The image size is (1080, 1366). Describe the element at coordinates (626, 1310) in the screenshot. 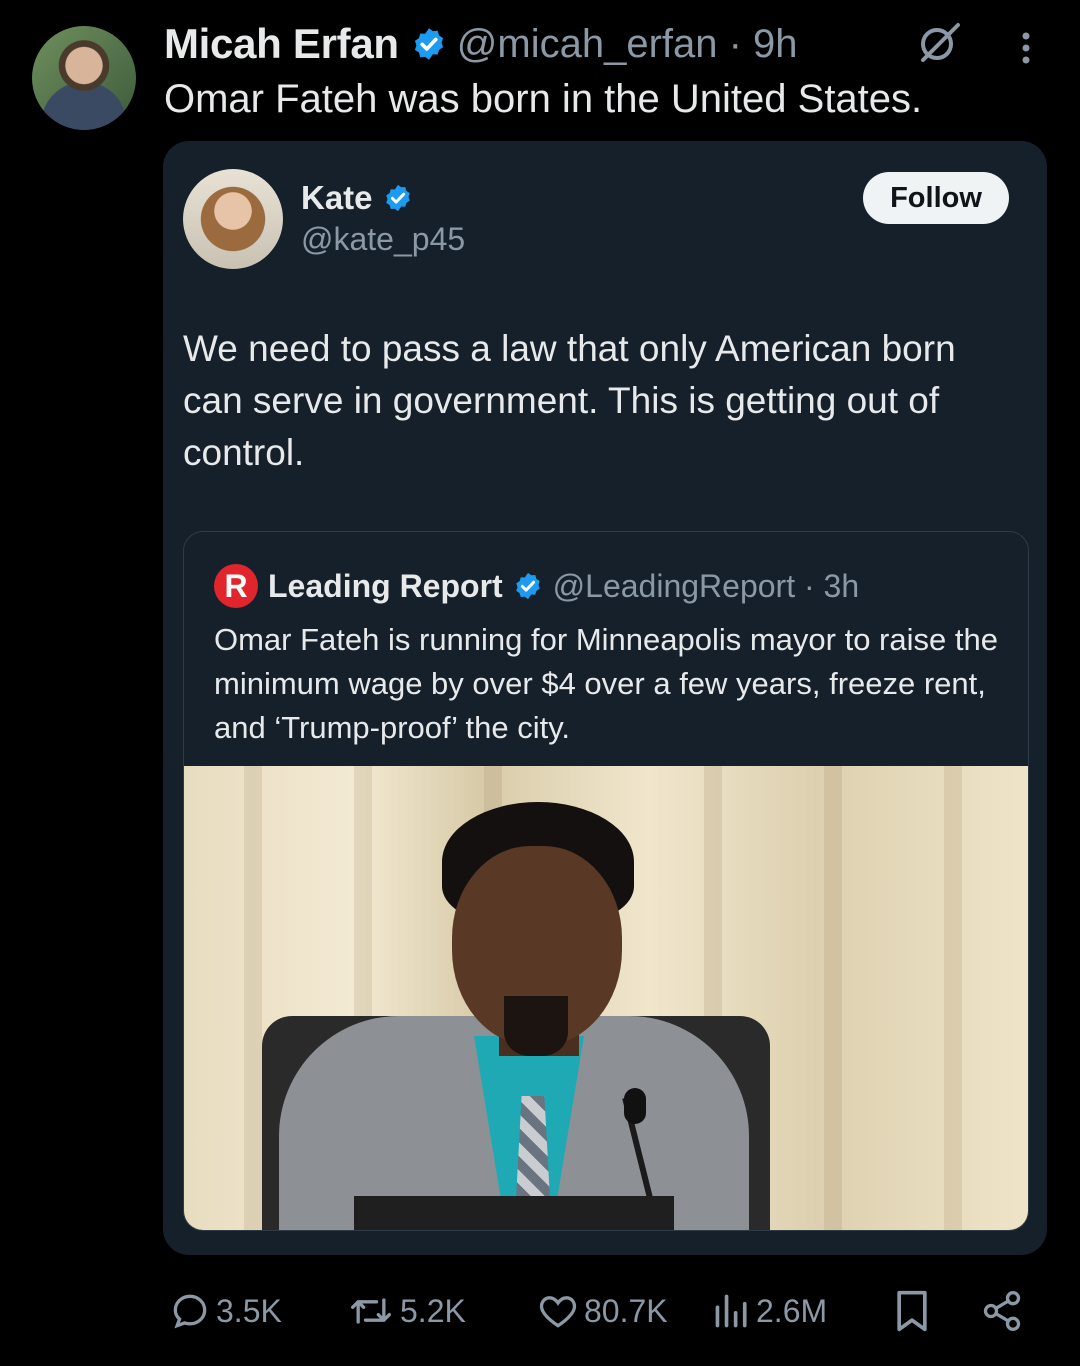

I see `like-count: 80.7K` at that location.